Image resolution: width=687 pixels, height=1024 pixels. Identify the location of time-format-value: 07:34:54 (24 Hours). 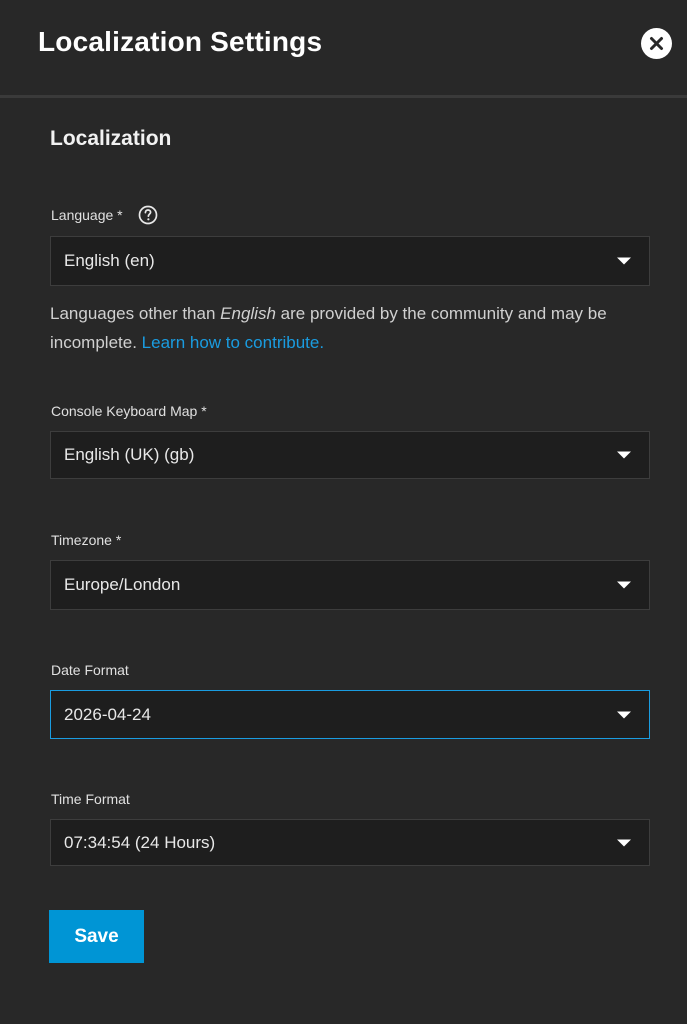
(140, 842).